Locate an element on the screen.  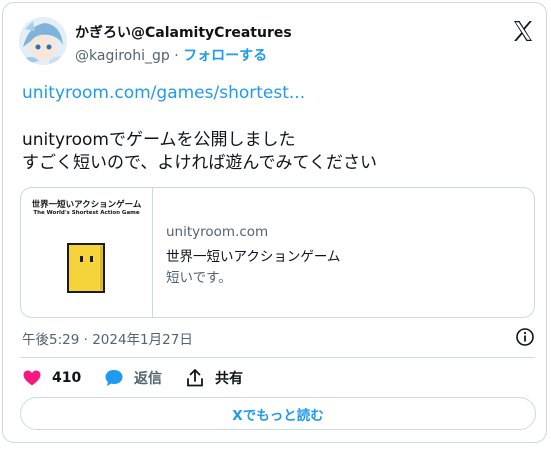
x-logo-icon is located at coordinates (523, 31).